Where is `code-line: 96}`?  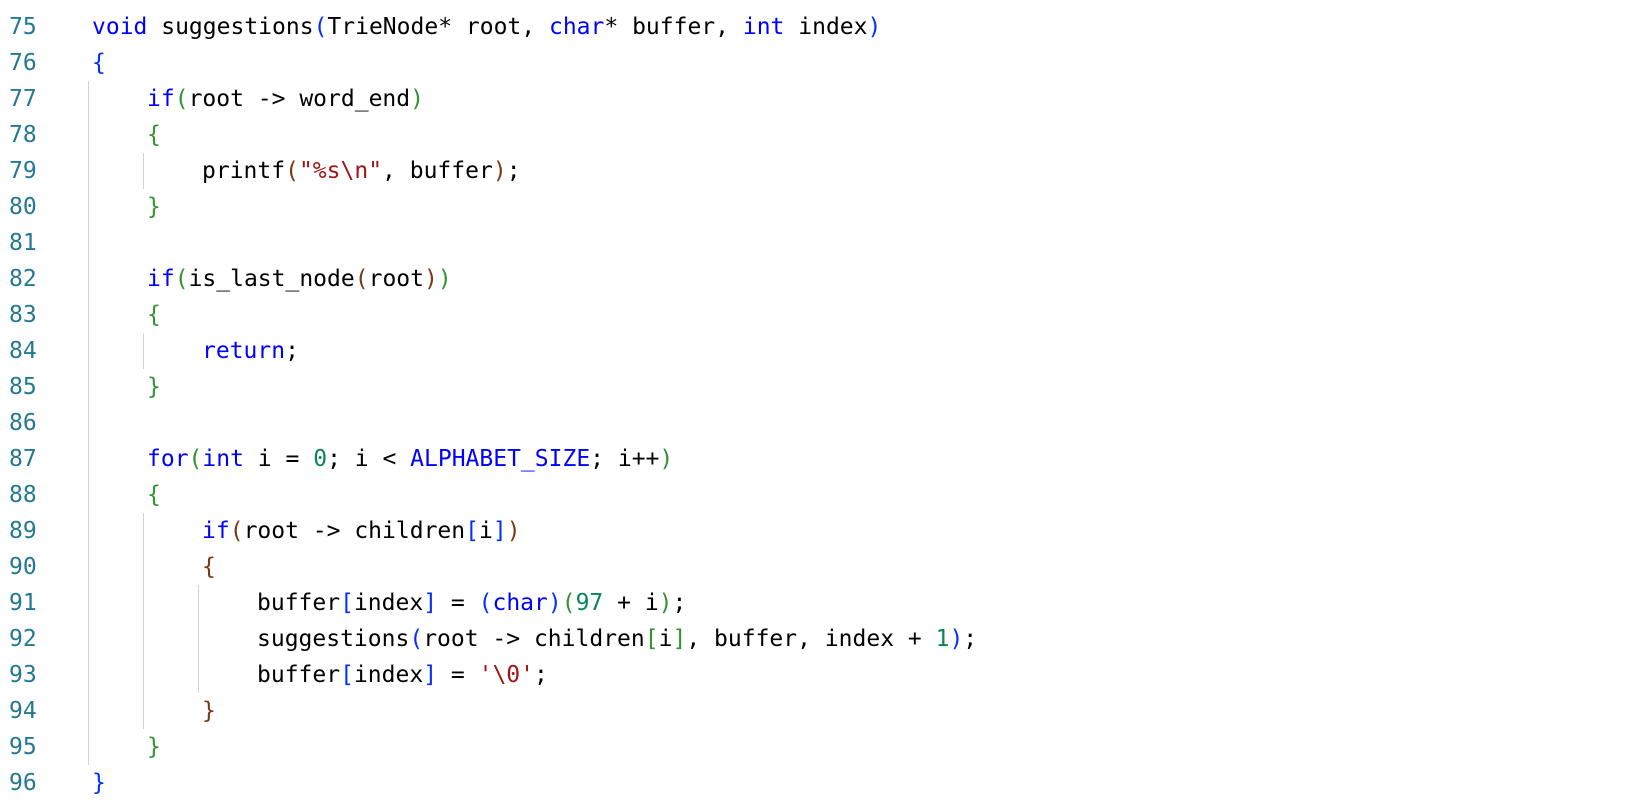 code-line: 96} is located at coordinates (820, 783).